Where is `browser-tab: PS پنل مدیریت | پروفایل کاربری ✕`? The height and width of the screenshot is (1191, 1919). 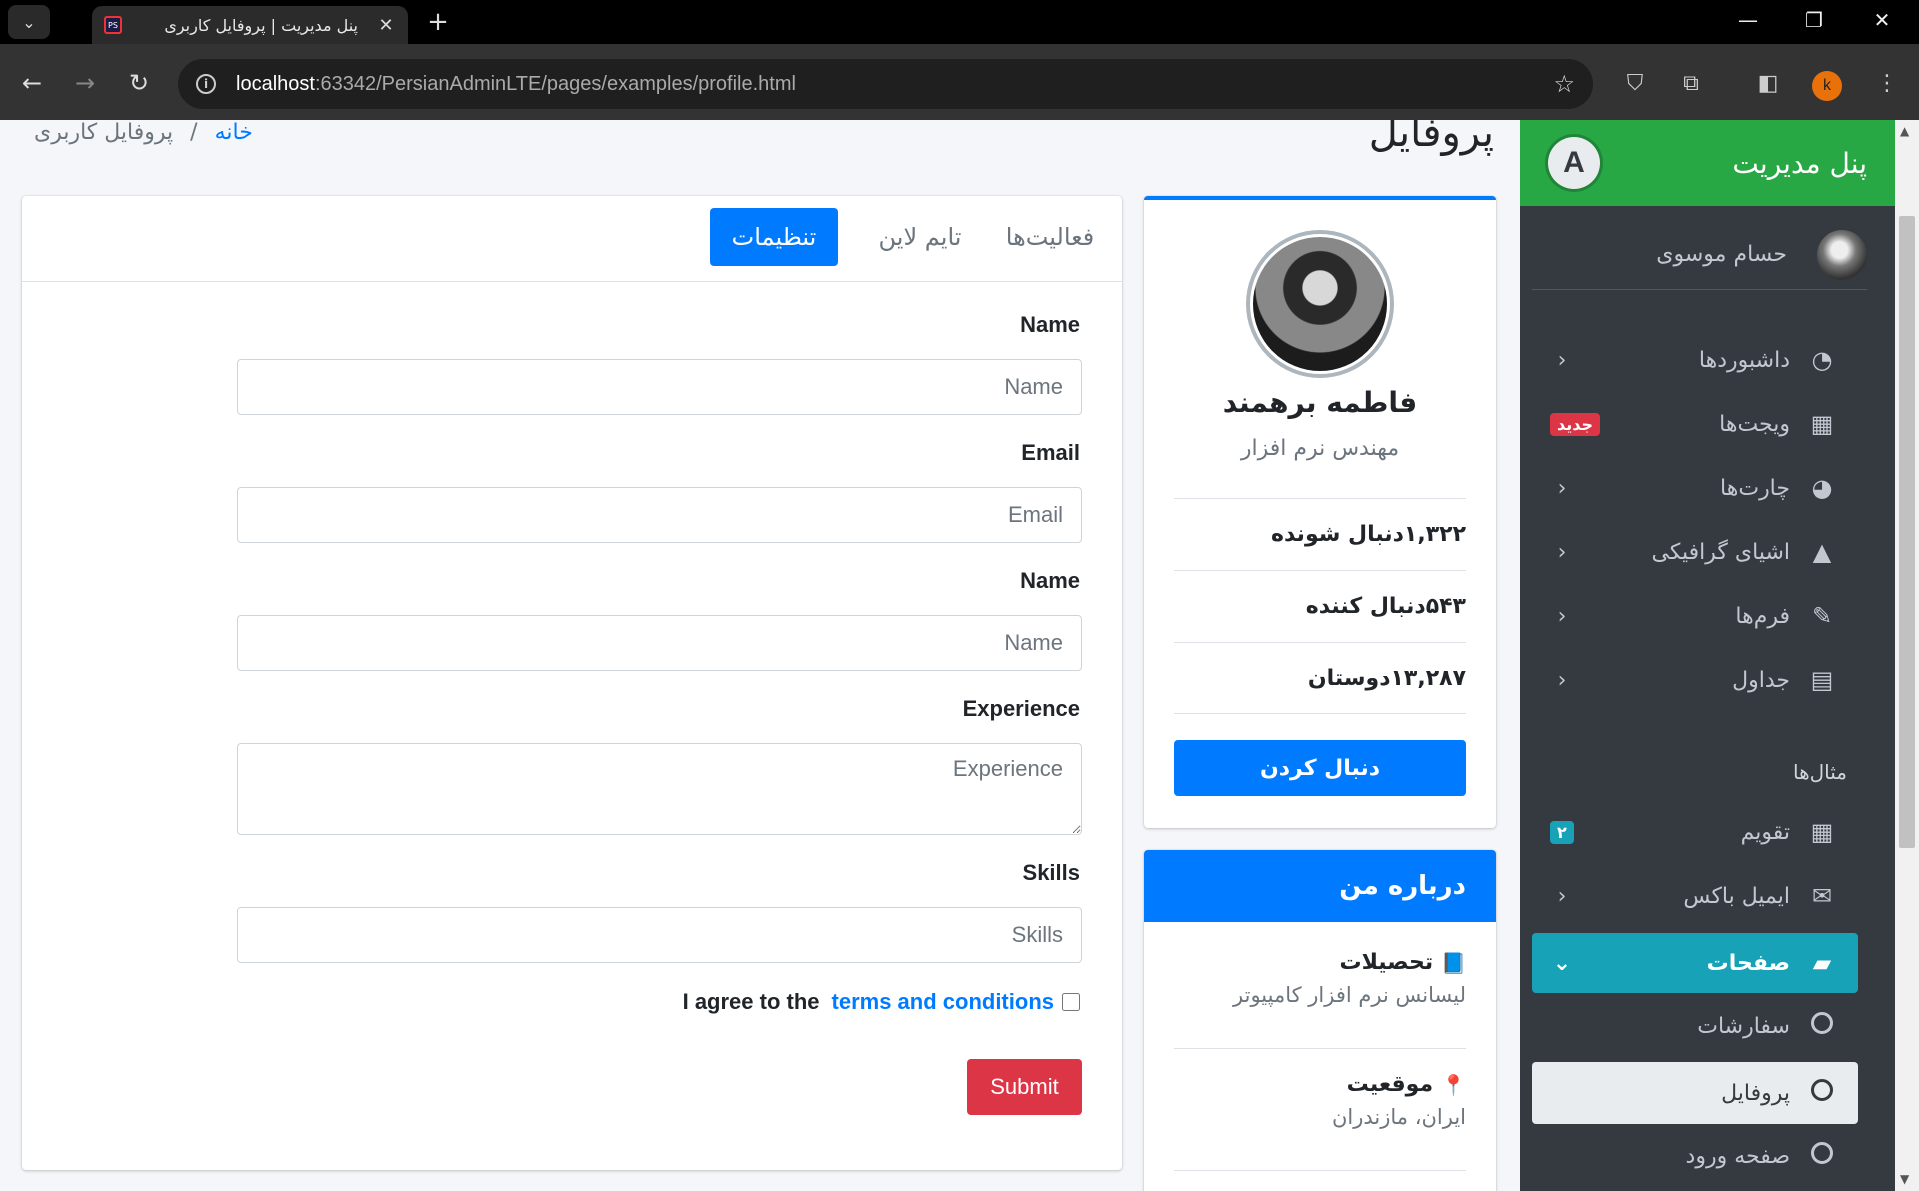 browser-tab: PS پنل مدیریت | پروفایل کاربری ✕ is located at coordinates (250, 25).